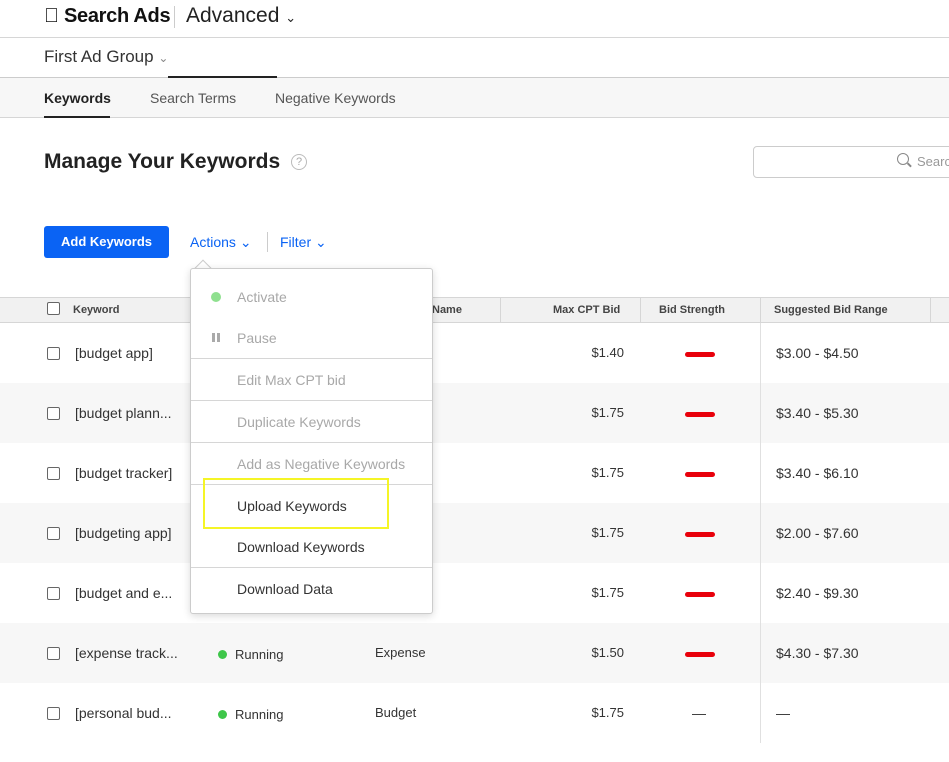  I want to click on suggested-range-cell: $2.00 - $7.60, so click(817, 533).